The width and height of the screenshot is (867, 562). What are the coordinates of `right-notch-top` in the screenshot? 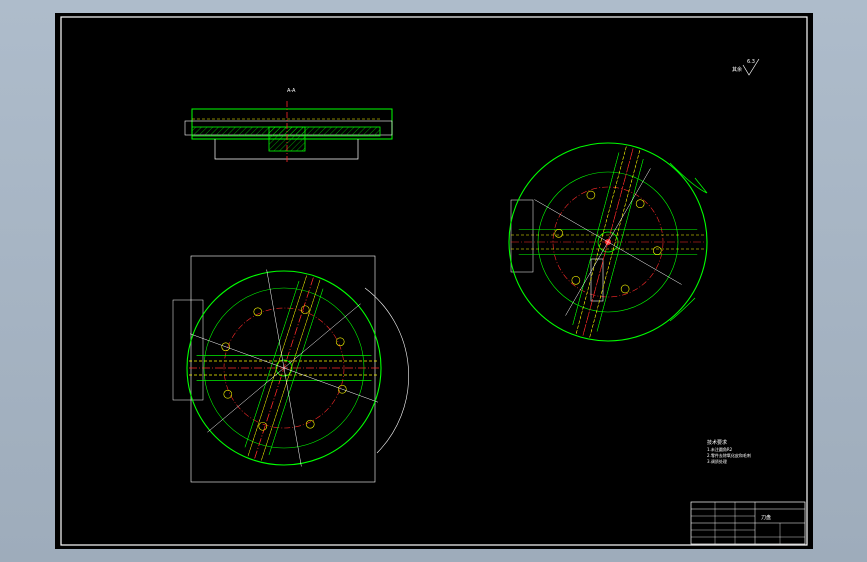 It's located at (688, 178).